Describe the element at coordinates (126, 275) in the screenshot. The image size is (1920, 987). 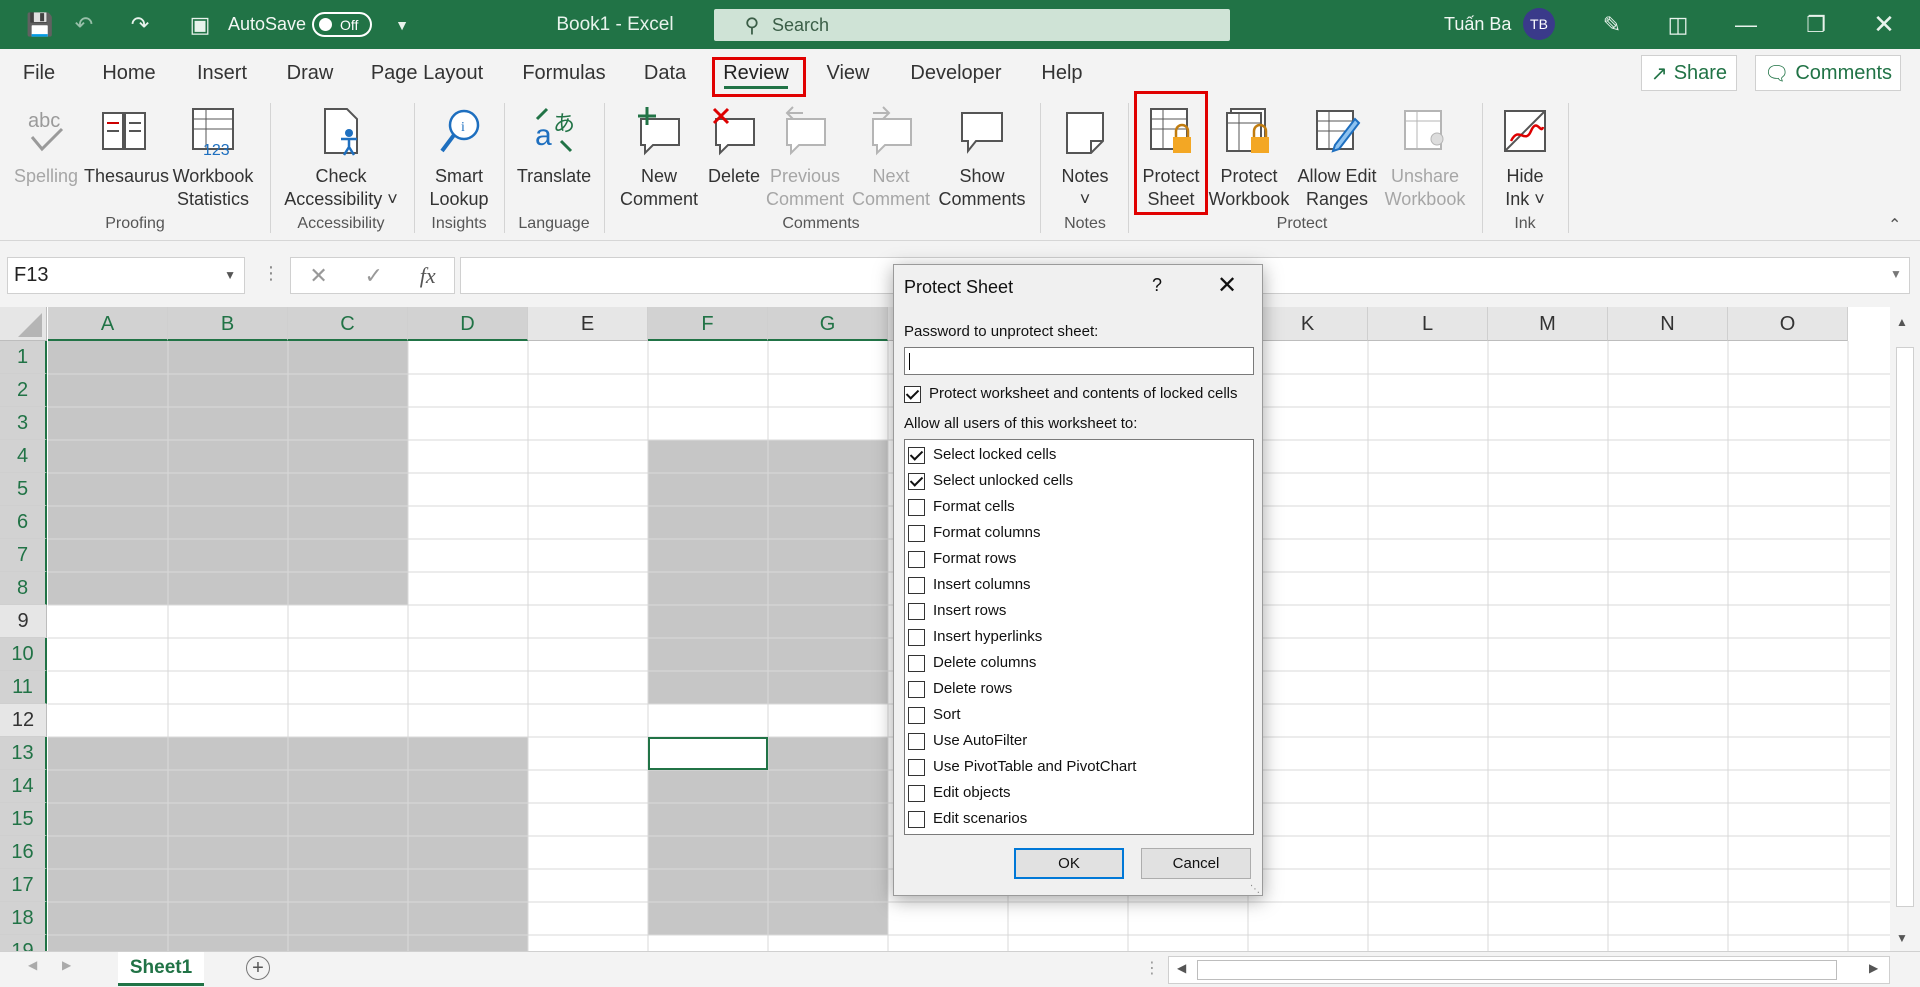
I see `name-box: F13 ▼` at that location.